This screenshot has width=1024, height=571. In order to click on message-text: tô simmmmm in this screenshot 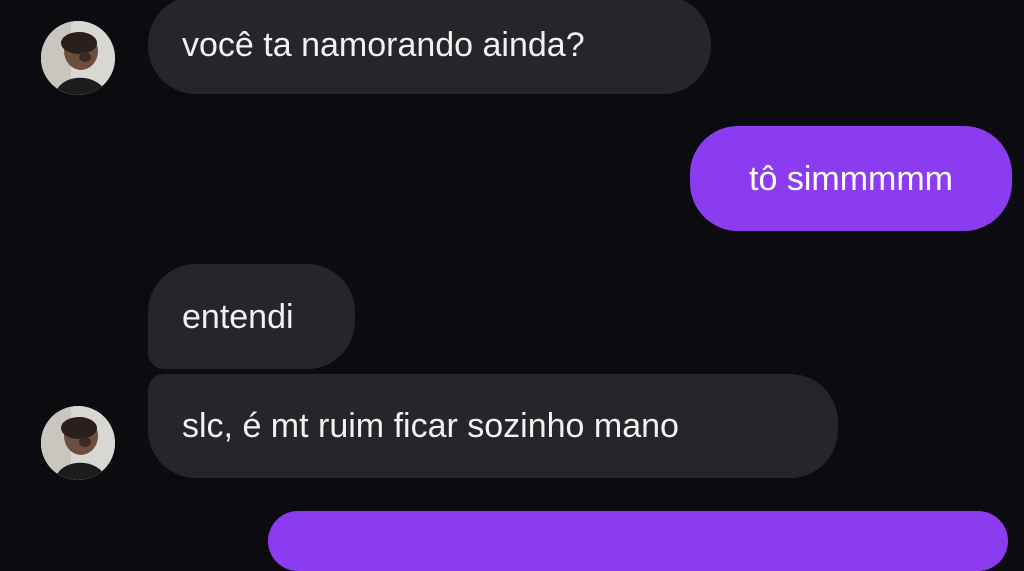, I will do `click(851, 178)`.